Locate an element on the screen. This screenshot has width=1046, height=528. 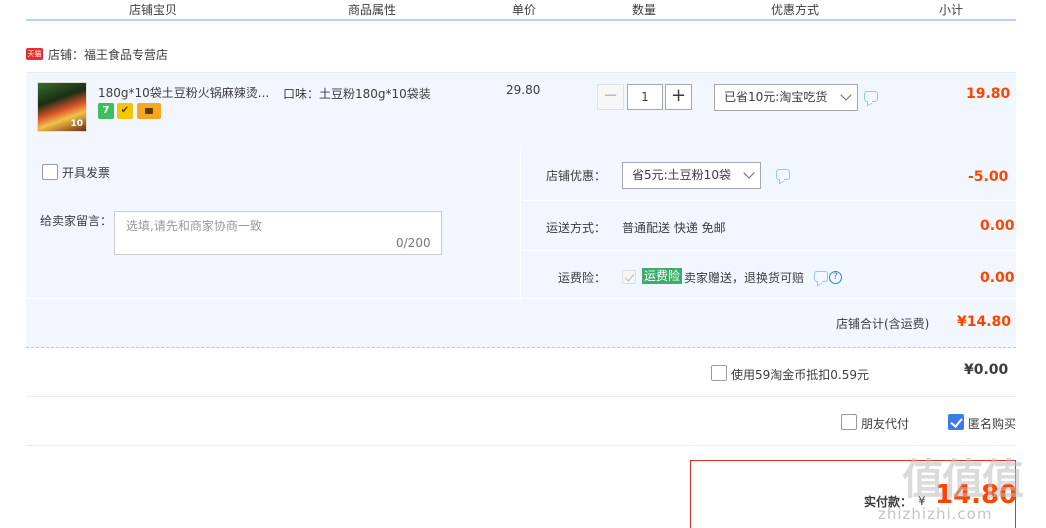
anonymous-checkbox is located at coordinates (956, 422).